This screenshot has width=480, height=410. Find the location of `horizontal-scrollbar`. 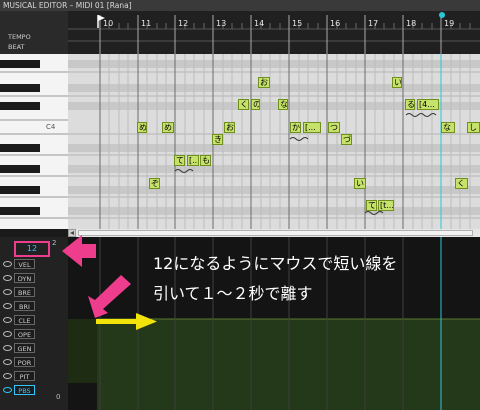

horizontal-scrollbar is located at coordinates (274, 233).